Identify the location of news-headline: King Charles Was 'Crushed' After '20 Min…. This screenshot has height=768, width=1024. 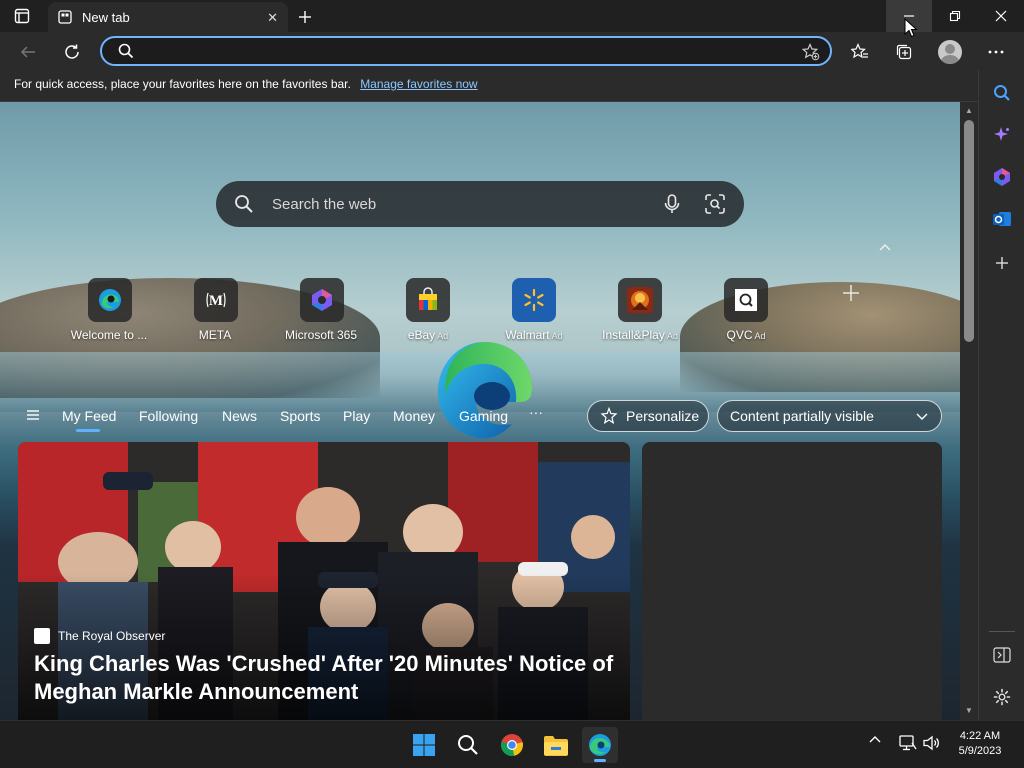
(329, 678).